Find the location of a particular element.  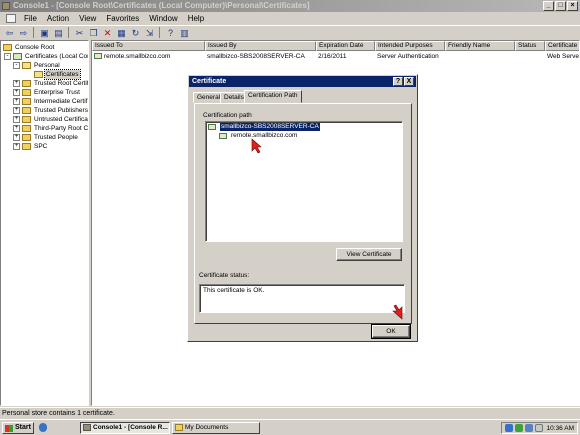

tree-item-personal: - Personal is located at coordinates (37, 65).